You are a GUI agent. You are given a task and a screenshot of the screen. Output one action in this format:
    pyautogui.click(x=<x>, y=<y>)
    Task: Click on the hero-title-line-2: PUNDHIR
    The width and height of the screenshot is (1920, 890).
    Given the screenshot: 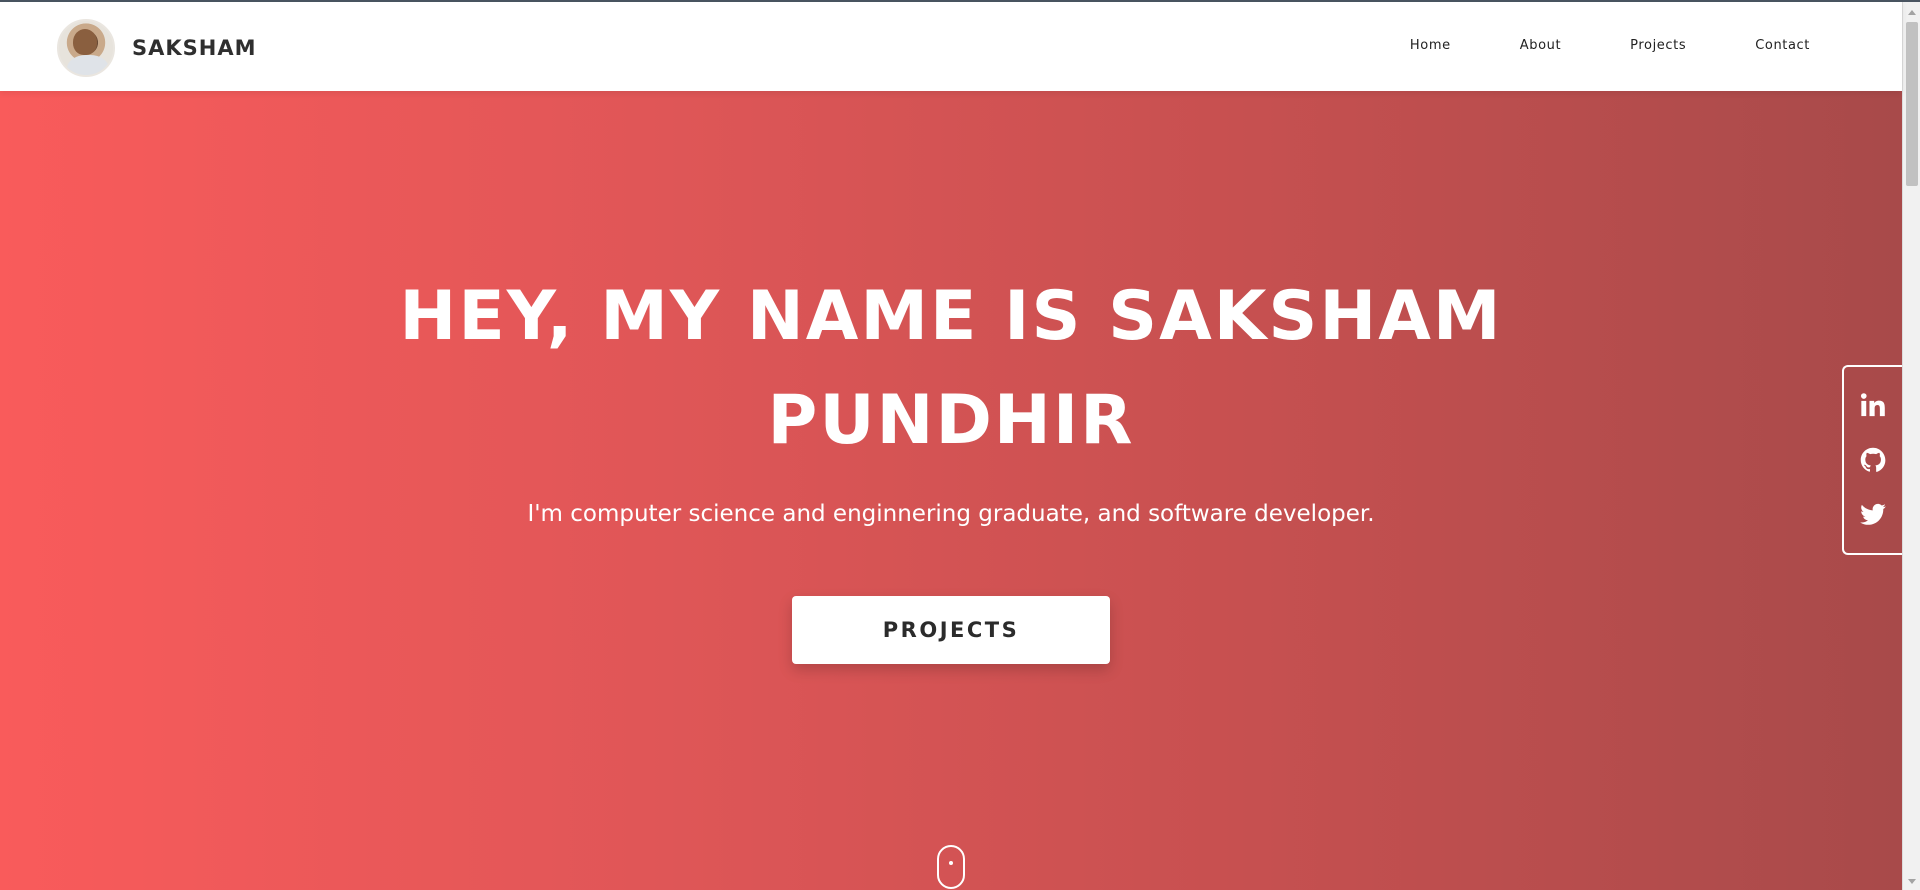 What is the action you would take?
    pyautogui.click(x=951, y=420)
    